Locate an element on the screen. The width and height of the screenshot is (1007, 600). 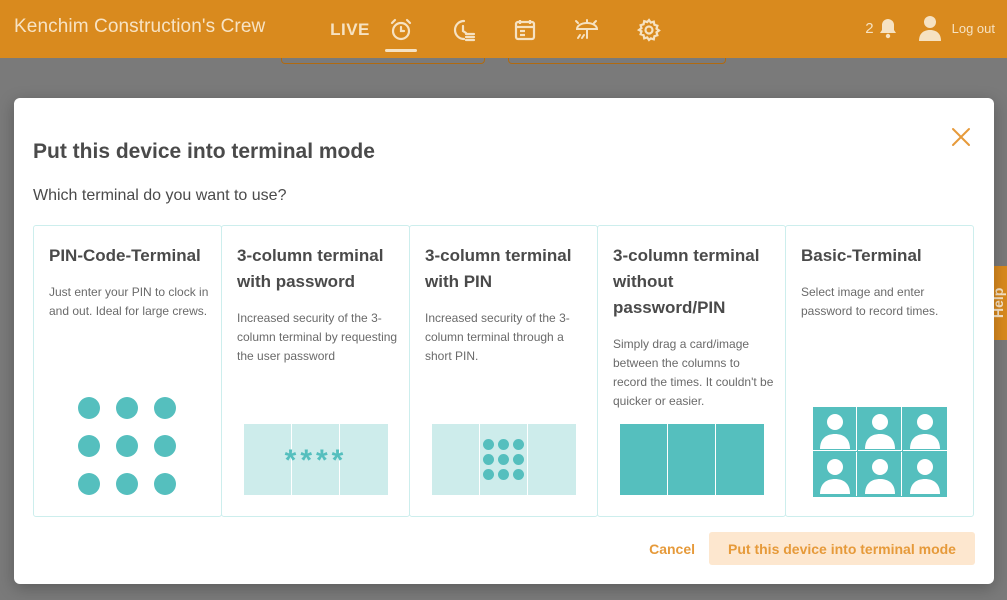
card-title: 3-column terminal without password/PIN is located at coordinates (686, 281).